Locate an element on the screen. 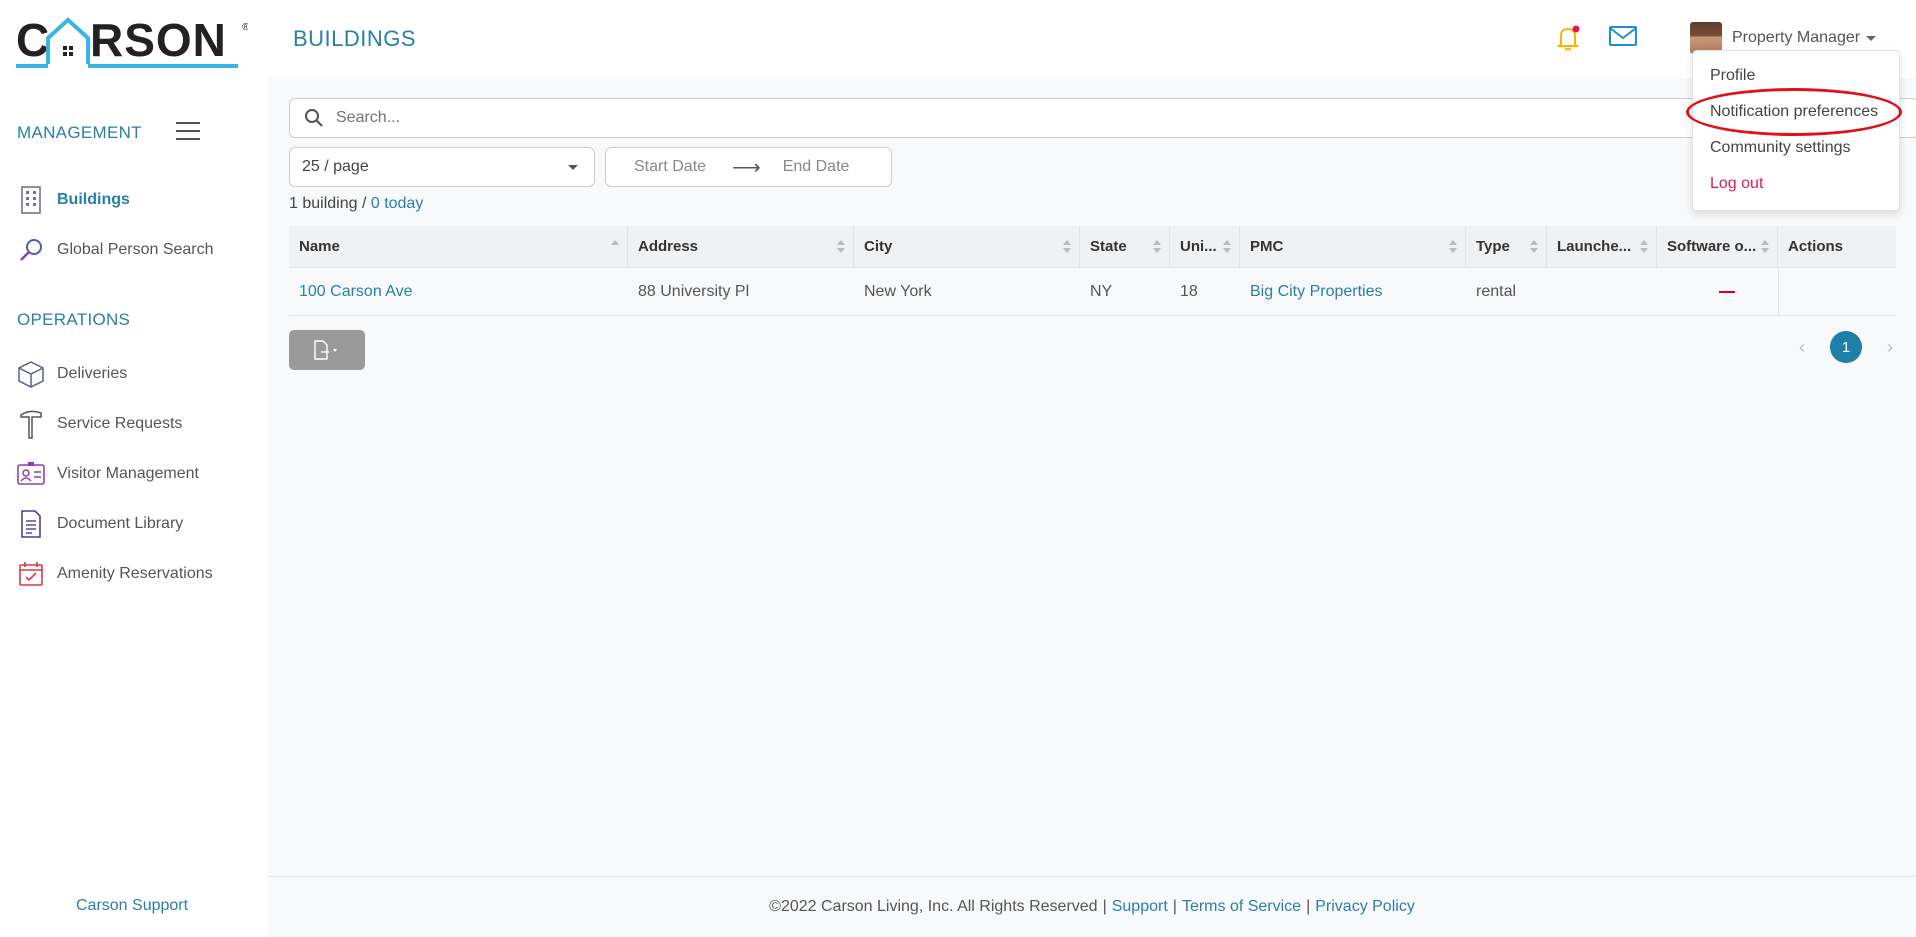 This screenshot has width=1916, height=937. pagination: ‹ 1 › is located at coordinates (1846, 347).